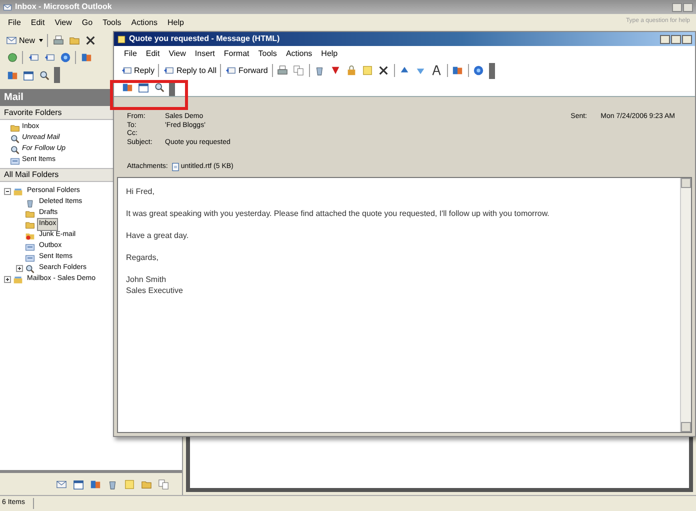 The height and width of the screenshot is (511, 696). Describe the element at coordinates (141, 191) in the screenshot. I see `body-text: Hi Fred,` at that location.